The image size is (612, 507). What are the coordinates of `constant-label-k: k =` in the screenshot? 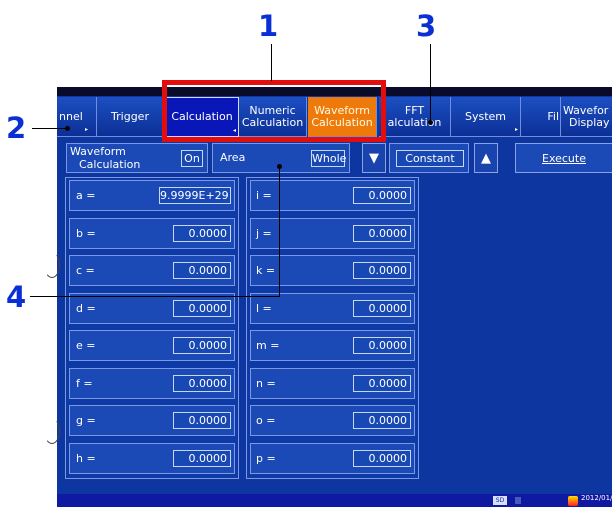 It's located at (266, 270).